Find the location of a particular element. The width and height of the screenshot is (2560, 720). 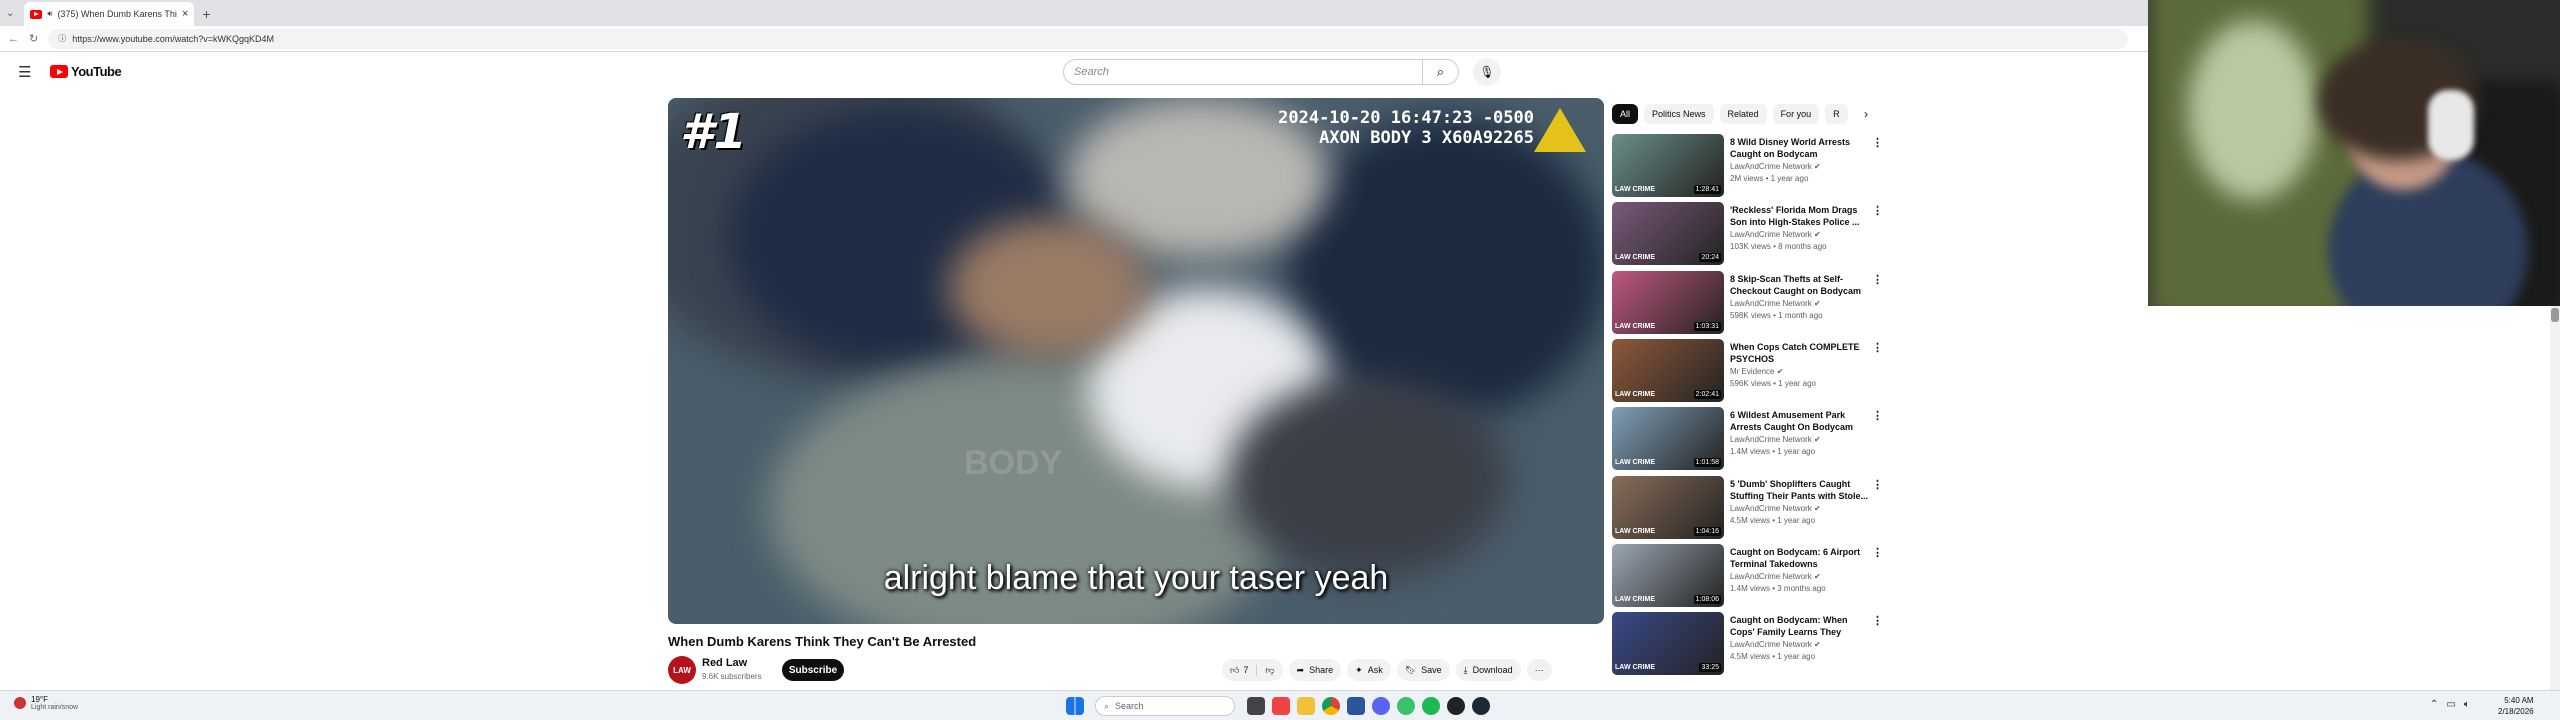

taskbar-search: ⌕ Search is located at coordinates (1165, 706).